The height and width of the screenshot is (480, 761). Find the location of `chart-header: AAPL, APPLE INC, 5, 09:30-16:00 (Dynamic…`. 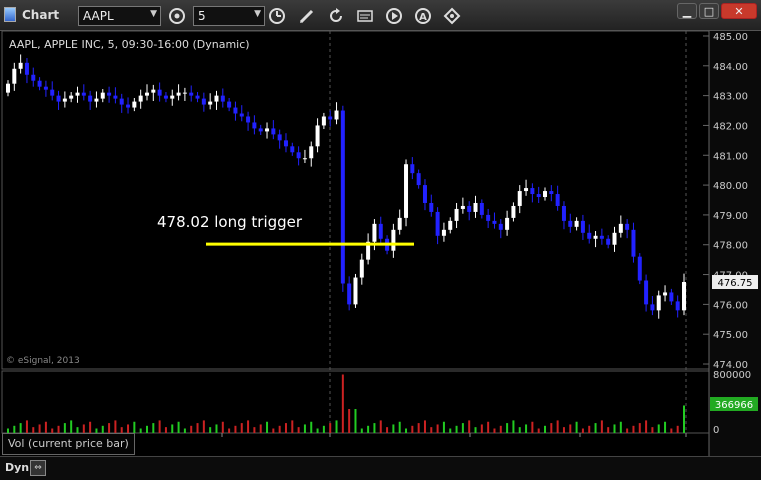

chart-header: AAPL, APPLE INC, 5, 09:30-16:00 (Dynamic… is located at coordinates (129, 44).